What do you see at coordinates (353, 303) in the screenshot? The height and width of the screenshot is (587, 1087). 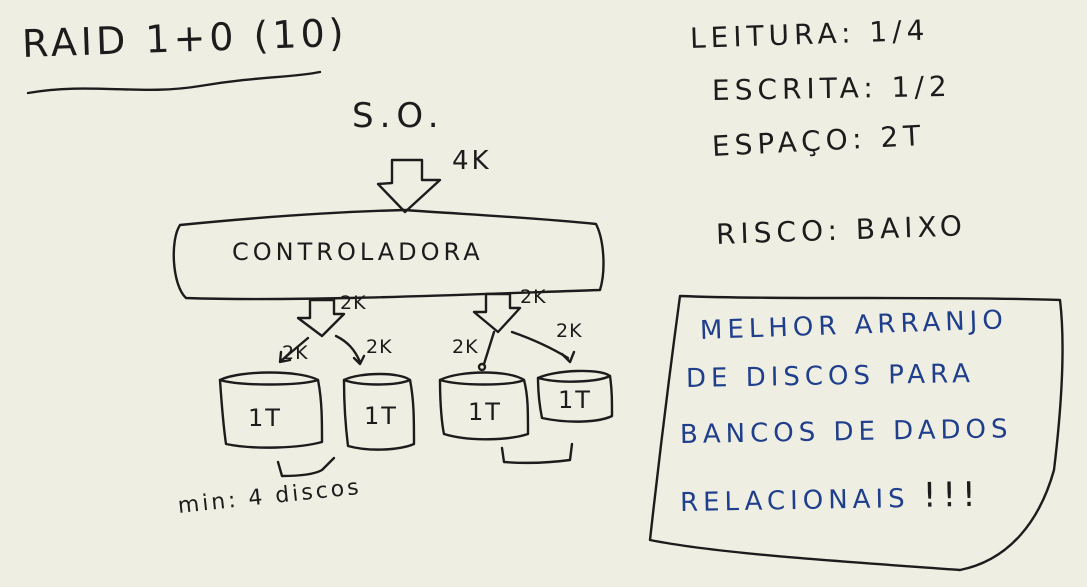 I see `mirror-split-label-left: 2K` at bounding box center [353, 303].